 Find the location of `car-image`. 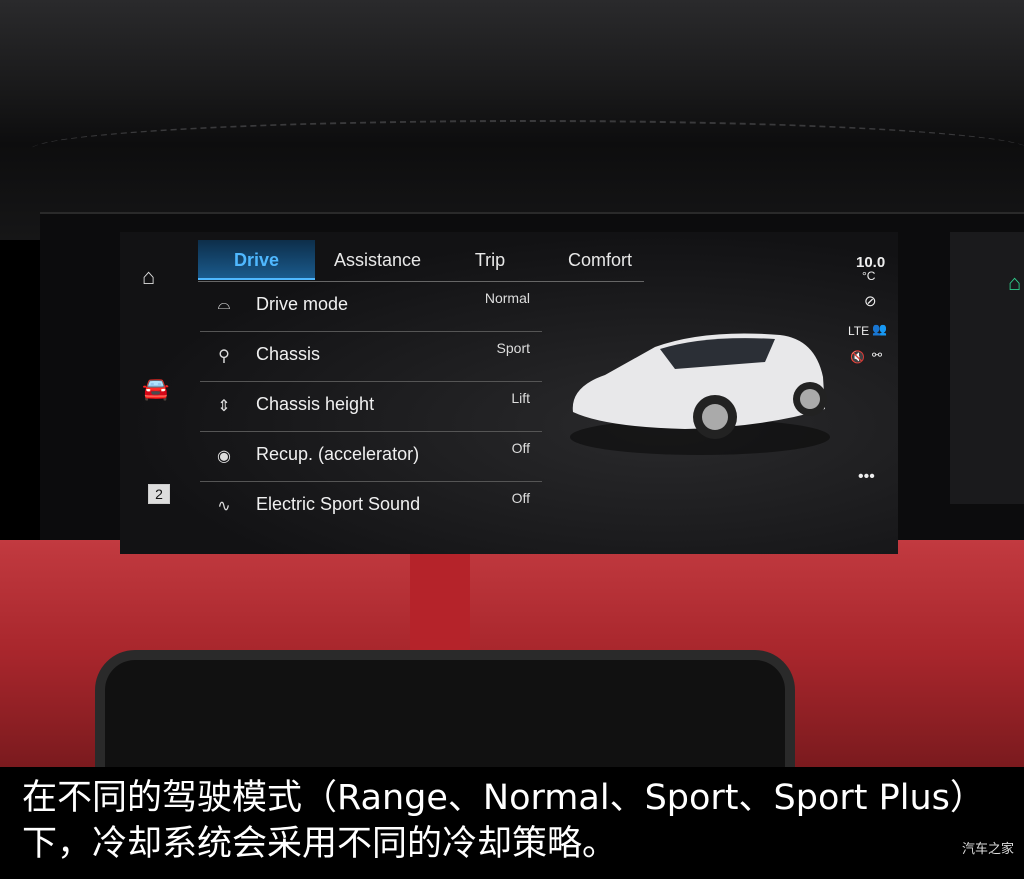

car-image is located at coordinates (700, 394).